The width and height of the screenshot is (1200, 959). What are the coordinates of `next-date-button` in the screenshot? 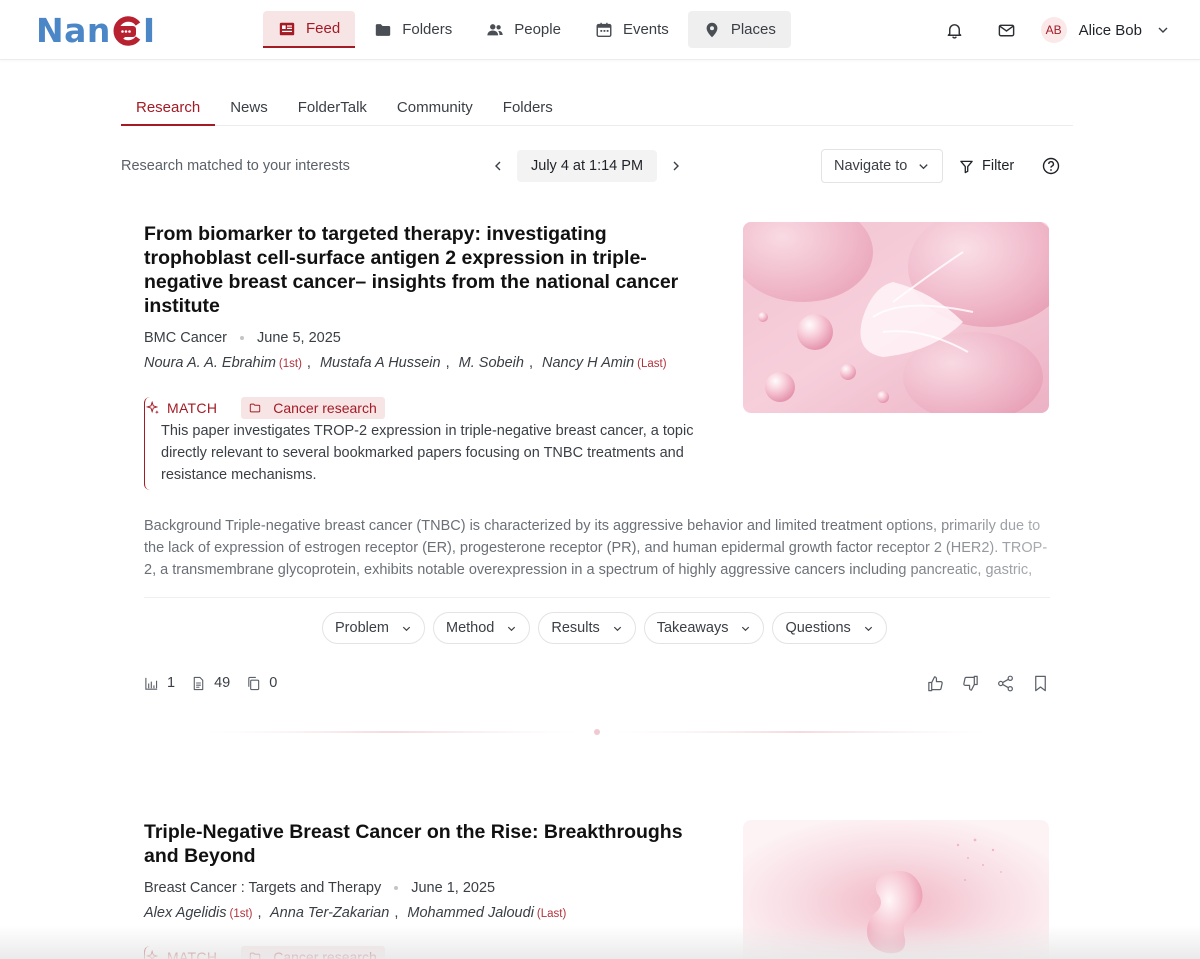 It's located at (676, 166).